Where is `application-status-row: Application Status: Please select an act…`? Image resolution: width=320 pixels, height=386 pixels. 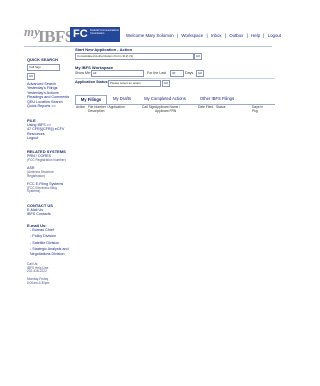
application-status-row: Application Status: Please select an act… is located at coordinates (175, 83).